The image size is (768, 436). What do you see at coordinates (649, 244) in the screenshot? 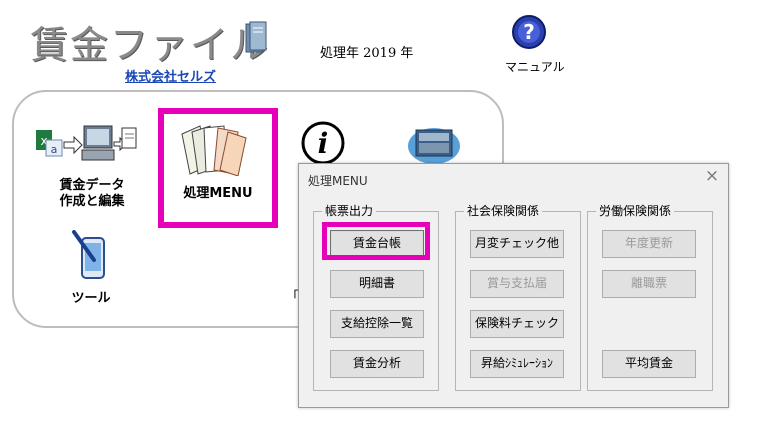
I see `annual-update-button: 年度更新` at bounding box center [649, 244].